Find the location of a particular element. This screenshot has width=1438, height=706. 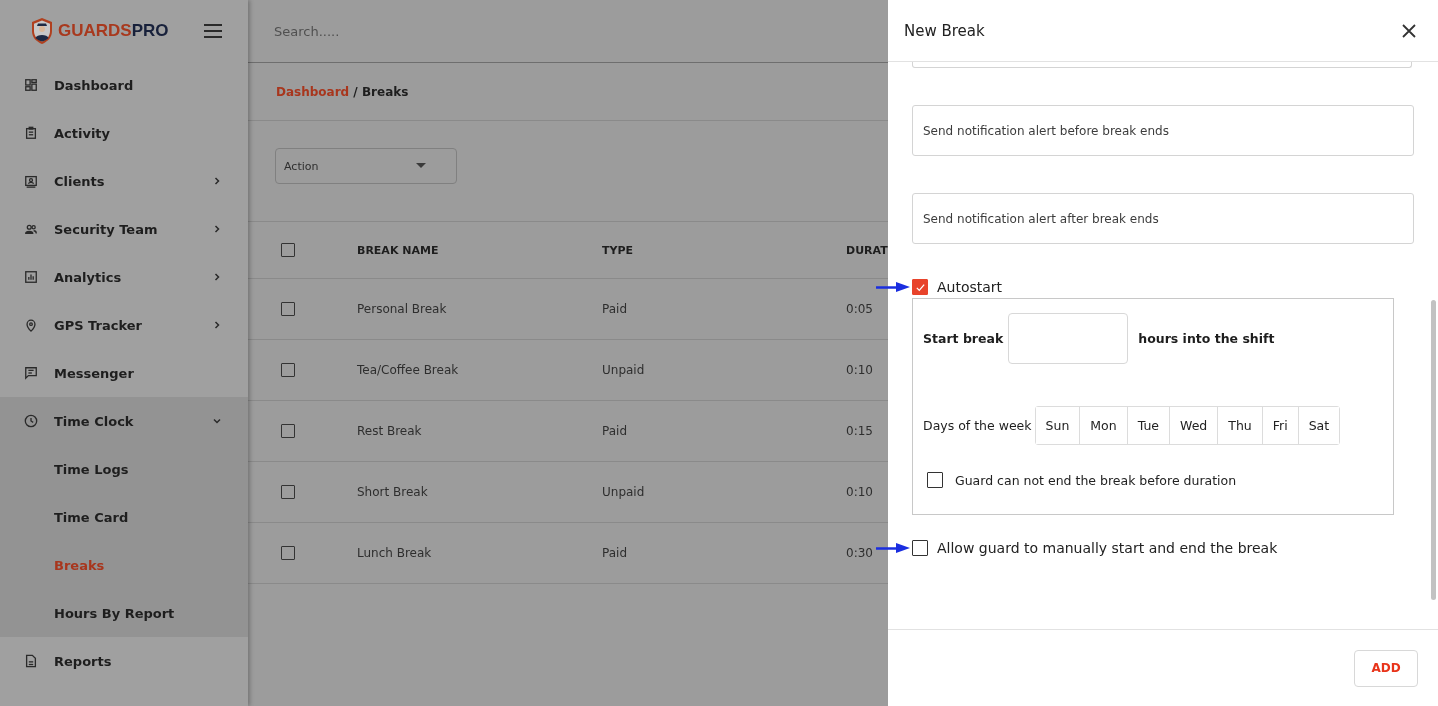

action-dropdown: Action is located at coordinates (366, 166).